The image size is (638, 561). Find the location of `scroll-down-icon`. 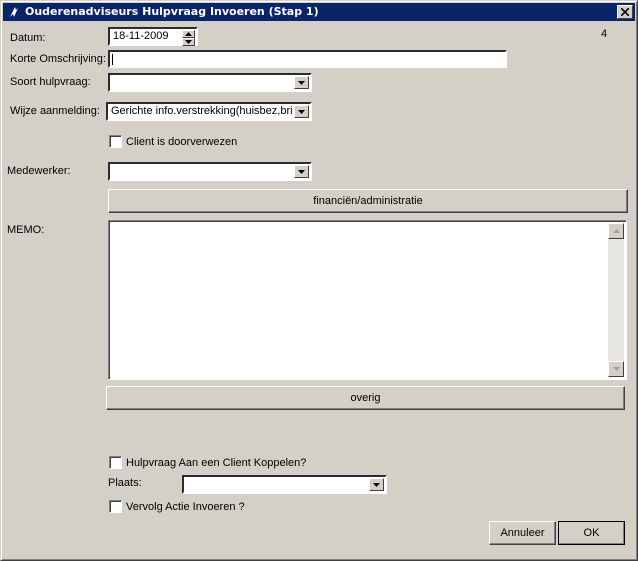

scroll-down-icon is located at coordinates (616, 369).